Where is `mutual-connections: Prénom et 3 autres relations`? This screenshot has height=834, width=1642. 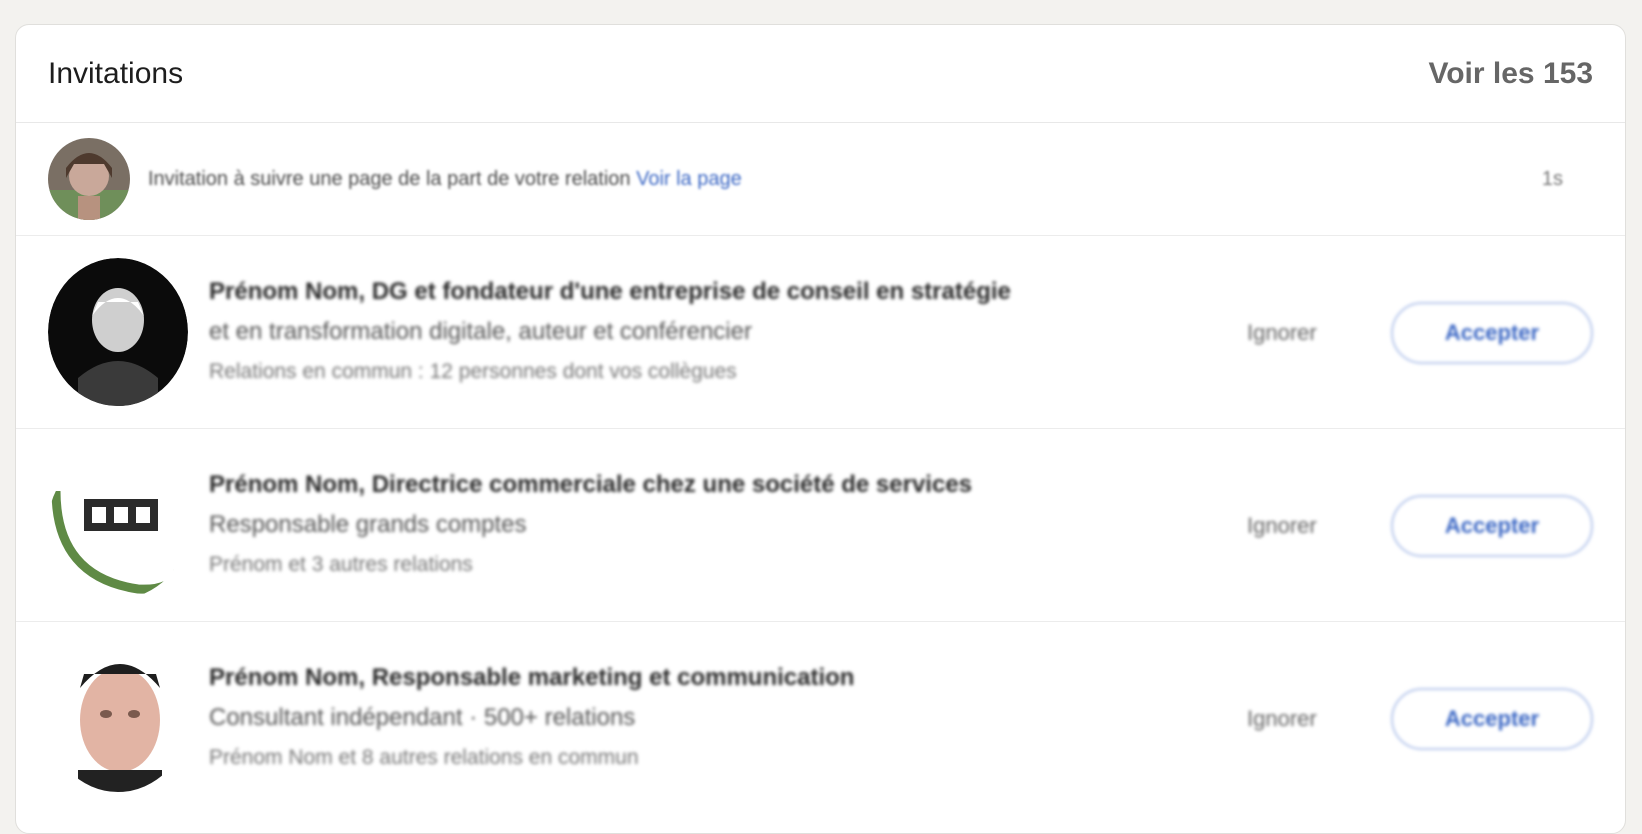
mutual-connections: Prénom et 3 autres relations is located at coordinates (341, 564).